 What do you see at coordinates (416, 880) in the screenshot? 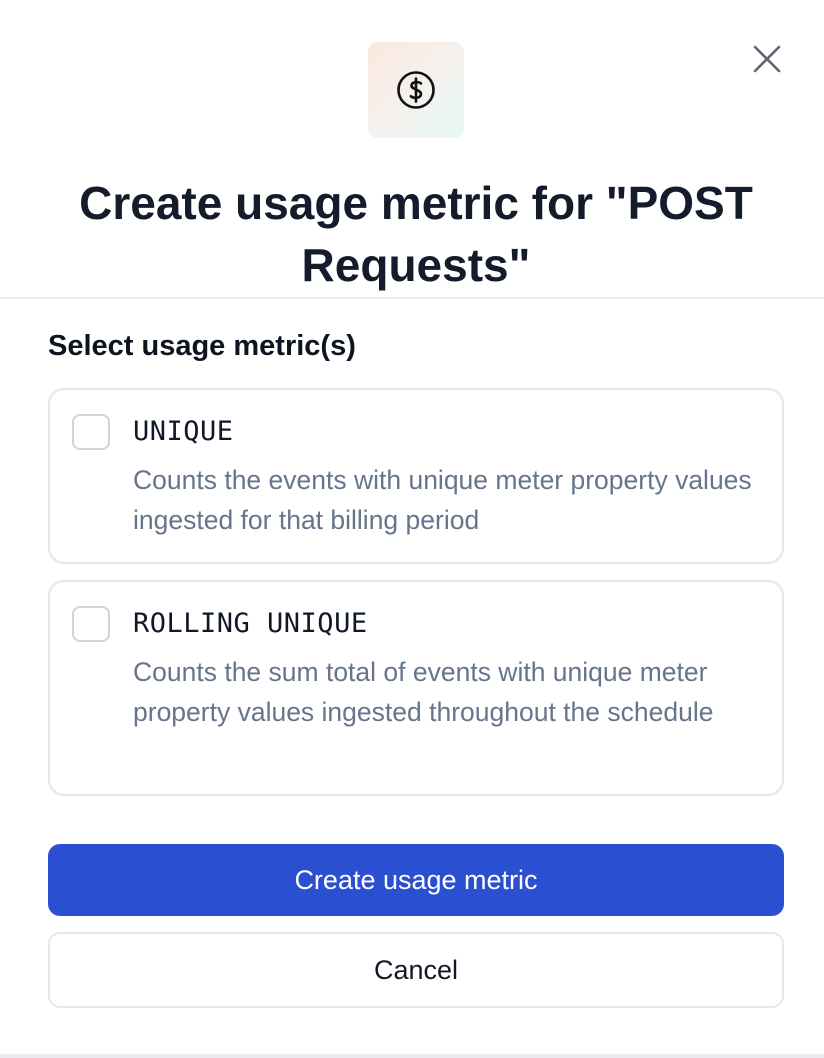
I see `create-usage-metric-button: Create usage metric` at bounding box center [416, 880].